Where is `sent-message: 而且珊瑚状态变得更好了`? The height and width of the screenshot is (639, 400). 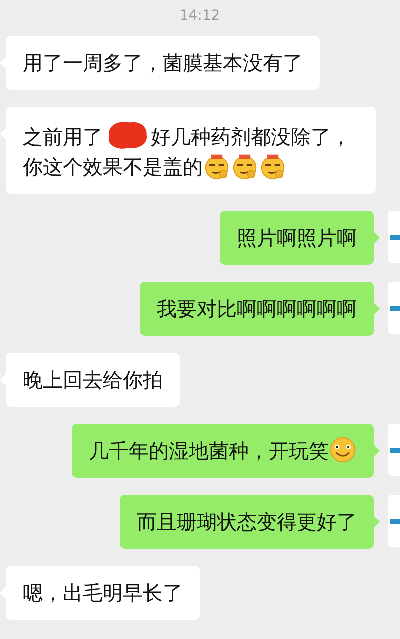 sent-message: 而且珊瑚状态变得更好了 is located at coordinates (247, 522).